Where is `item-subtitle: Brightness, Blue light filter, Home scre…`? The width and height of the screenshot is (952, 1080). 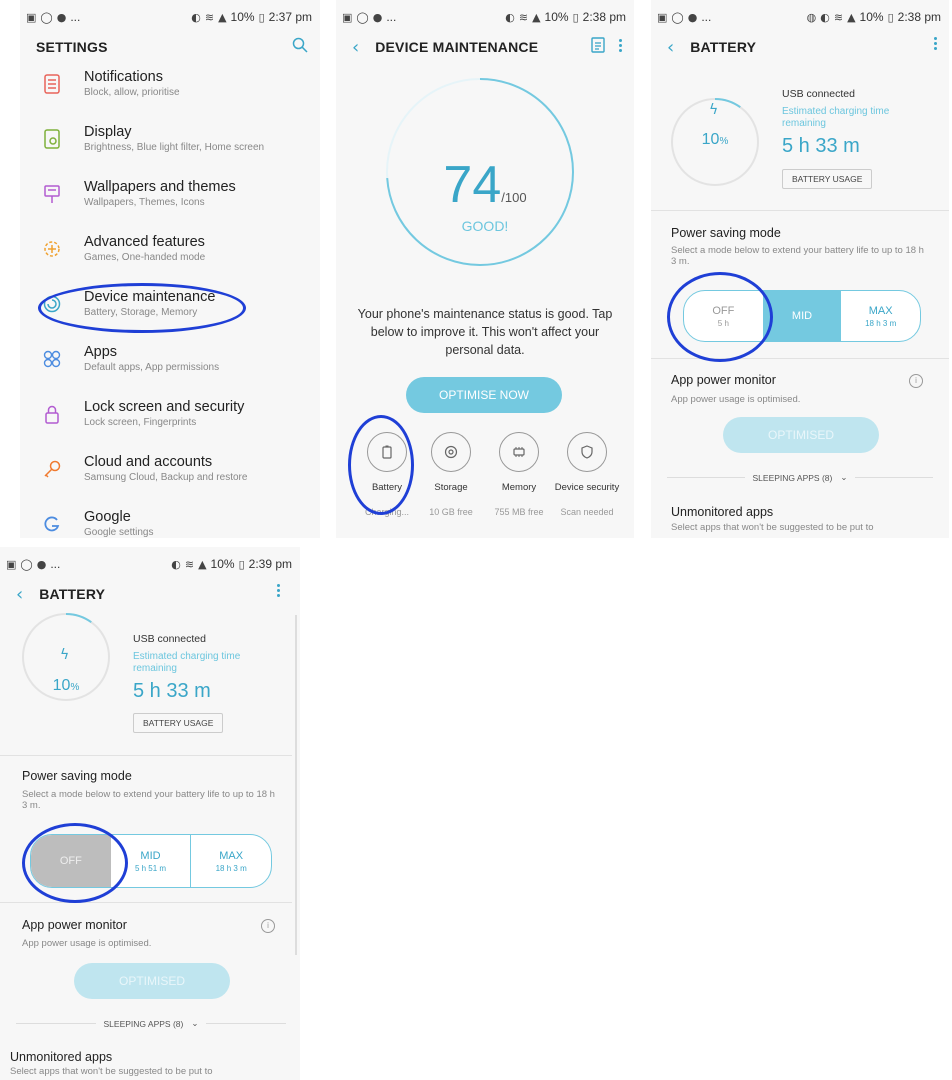 item-subtitle: Brightness, Blue light filter, Home scre… is located at coordinates (174, 147).